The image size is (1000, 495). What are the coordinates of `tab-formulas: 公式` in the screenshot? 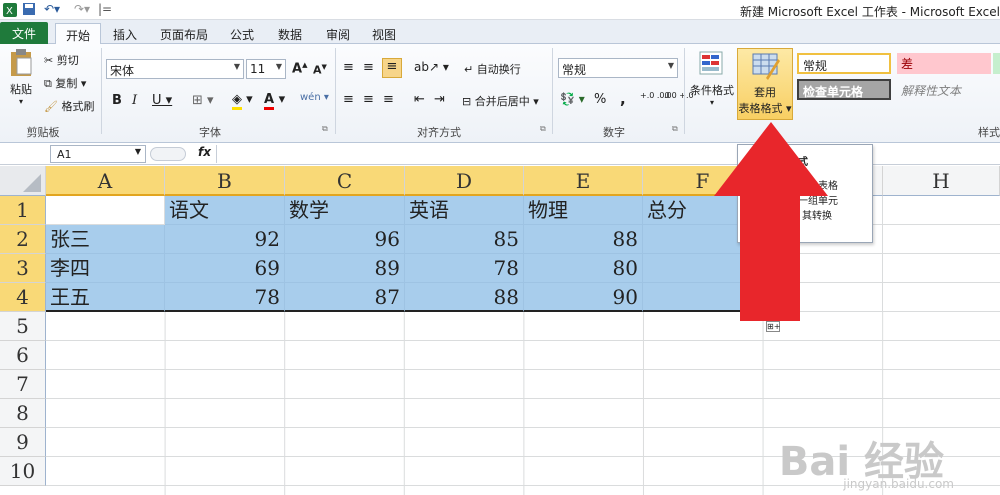 It's located at (242, 33).